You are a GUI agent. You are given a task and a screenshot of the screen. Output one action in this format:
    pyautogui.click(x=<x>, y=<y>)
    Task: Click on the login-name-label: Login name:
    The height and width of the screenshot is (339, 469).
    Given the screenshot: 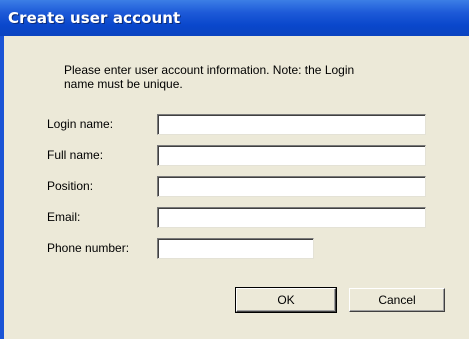 What is the action you would take?
    pyautogui.click(x=80, y=124)
    